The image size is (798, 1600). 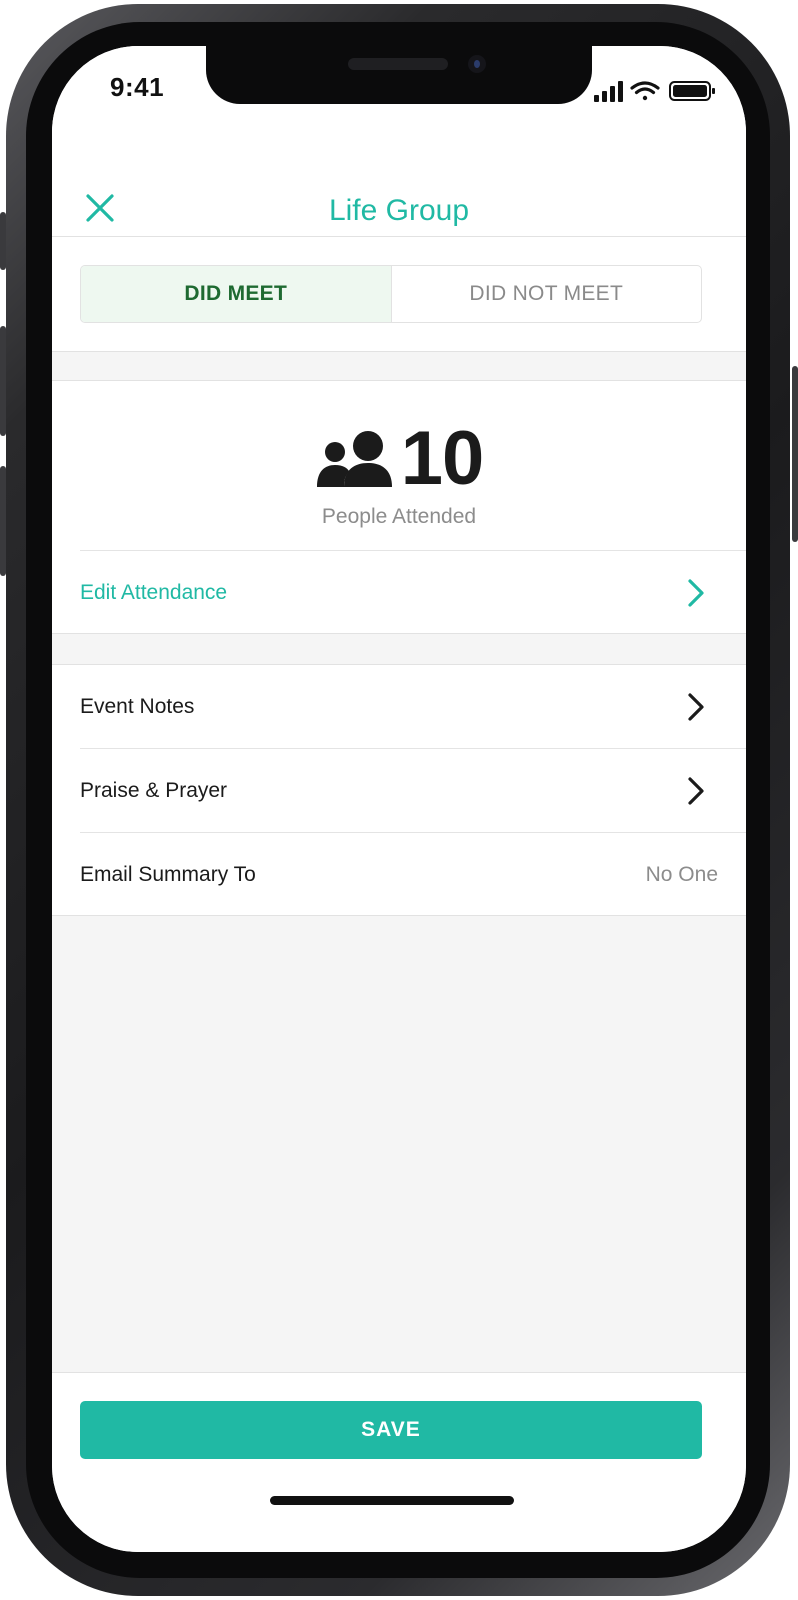 I want to click on did-not-meet-option: DID NOT MEET, so click(x=547, y=294).